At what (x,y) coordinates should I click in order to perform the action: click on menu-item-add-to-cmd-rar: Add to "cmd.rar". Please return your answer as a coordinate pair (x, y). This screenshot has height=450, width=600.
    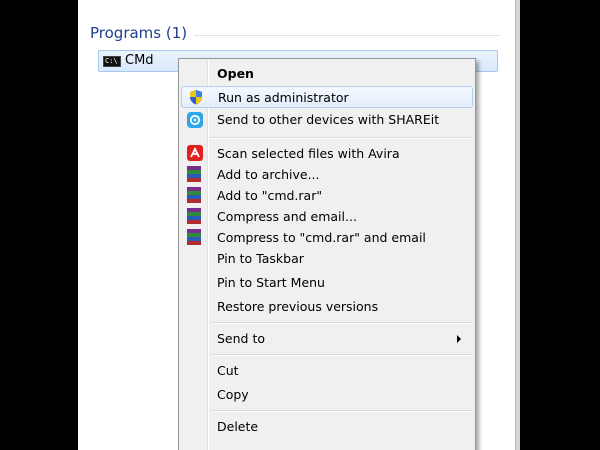
    Looking at the image, I should click on (327, 195).